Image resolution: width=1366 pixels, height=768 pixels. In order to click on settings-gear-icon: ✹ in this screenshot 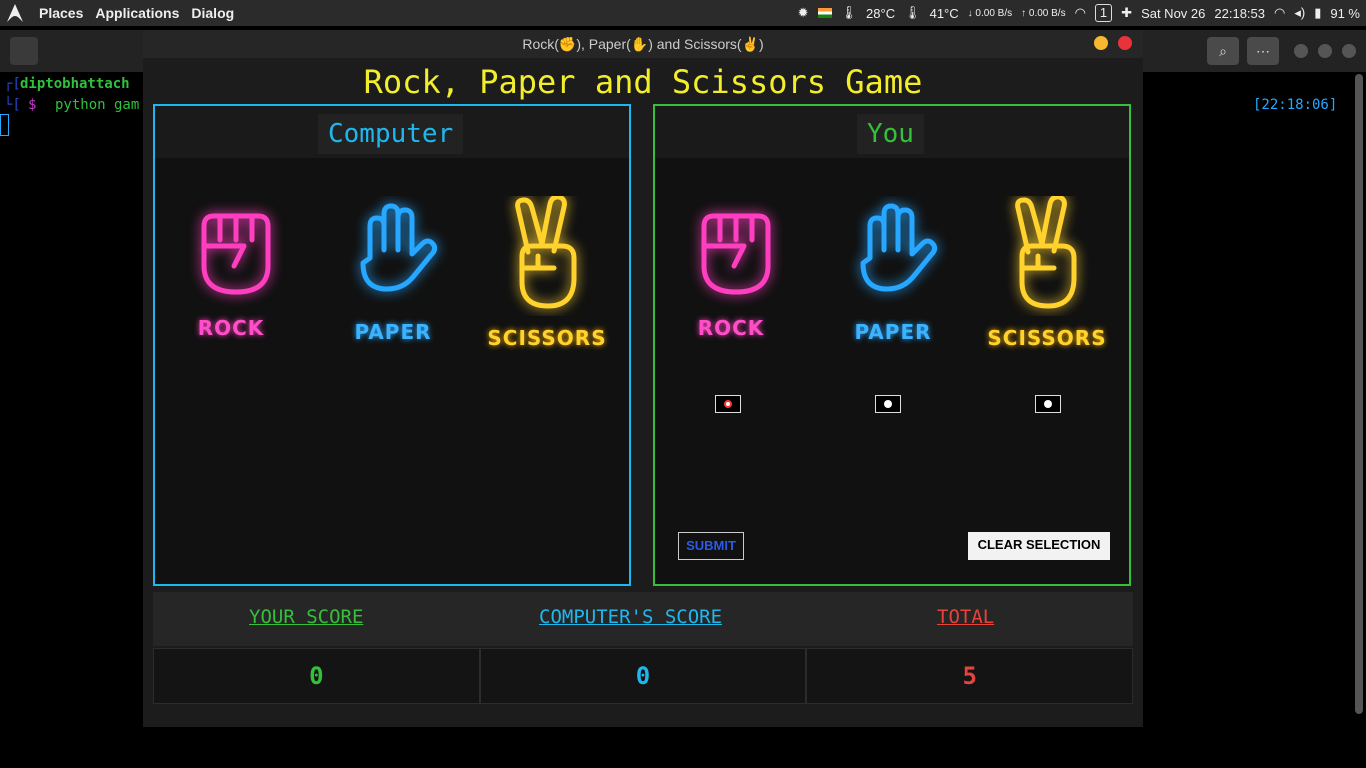, I will do `click(803, 13)`.